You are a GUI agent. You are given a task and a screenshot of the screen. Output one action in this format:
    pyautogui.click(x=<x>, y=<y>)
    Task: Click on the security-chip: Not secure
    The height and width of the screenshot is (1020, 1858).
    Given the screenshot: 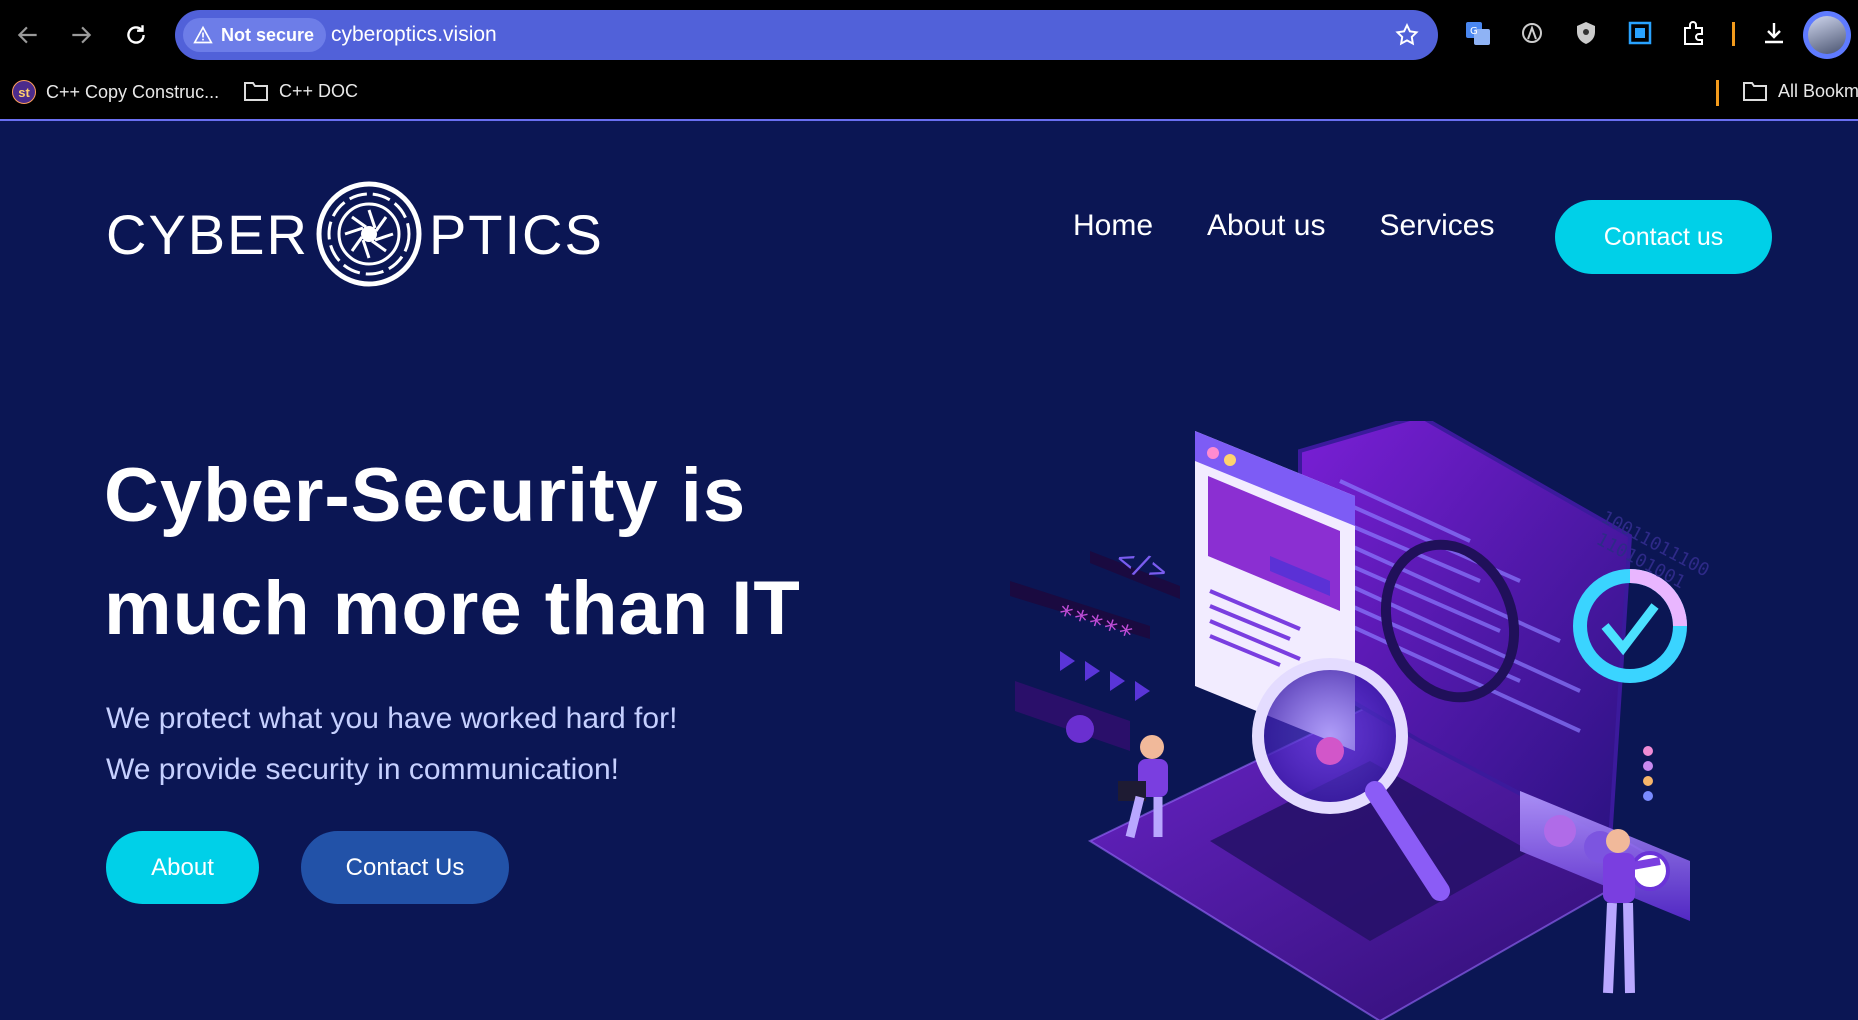 What is the action you would take?
    pyautogui.click(x=255, y=35)
    